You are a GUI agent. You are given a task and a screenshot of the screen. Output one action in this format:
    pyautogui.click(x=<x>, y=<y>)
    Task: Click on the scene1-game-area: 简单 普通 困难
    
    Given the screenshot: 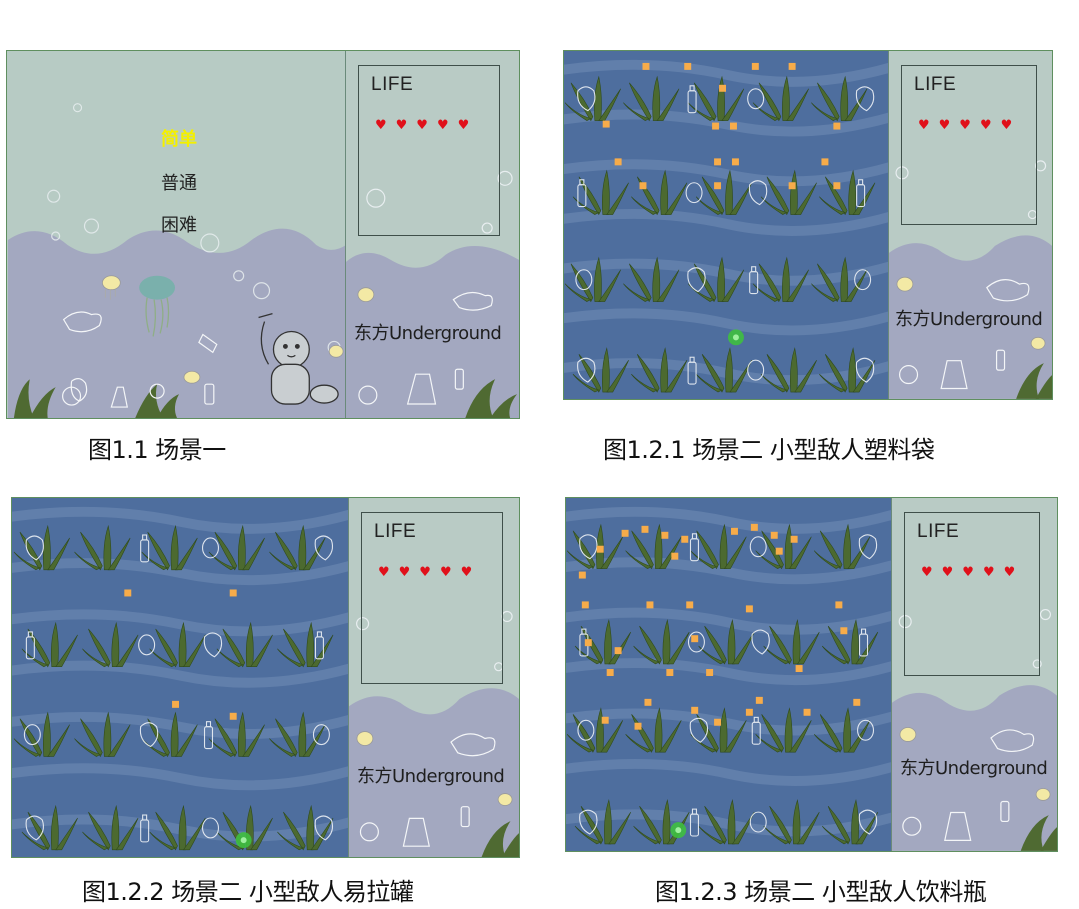 What is the action you would take?
    pyautogui.click(x=177, y=234)
    